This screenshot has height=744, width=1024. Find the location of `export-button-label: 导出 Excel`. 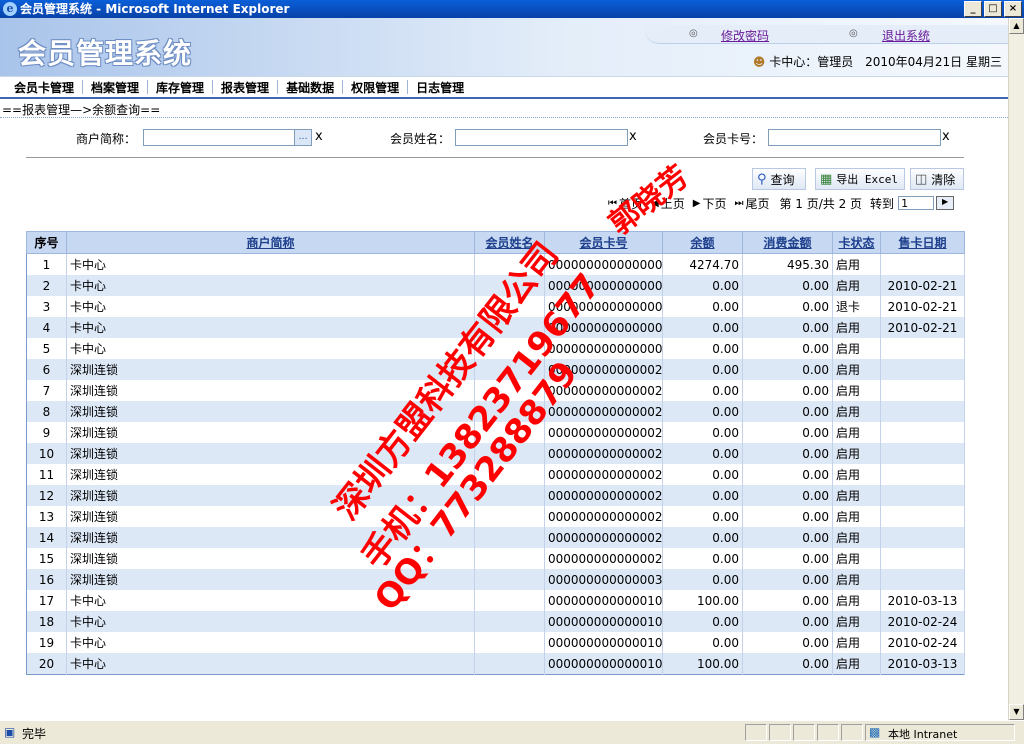

export-button-label: 导出 Excel is located at coordinates (867, 179).